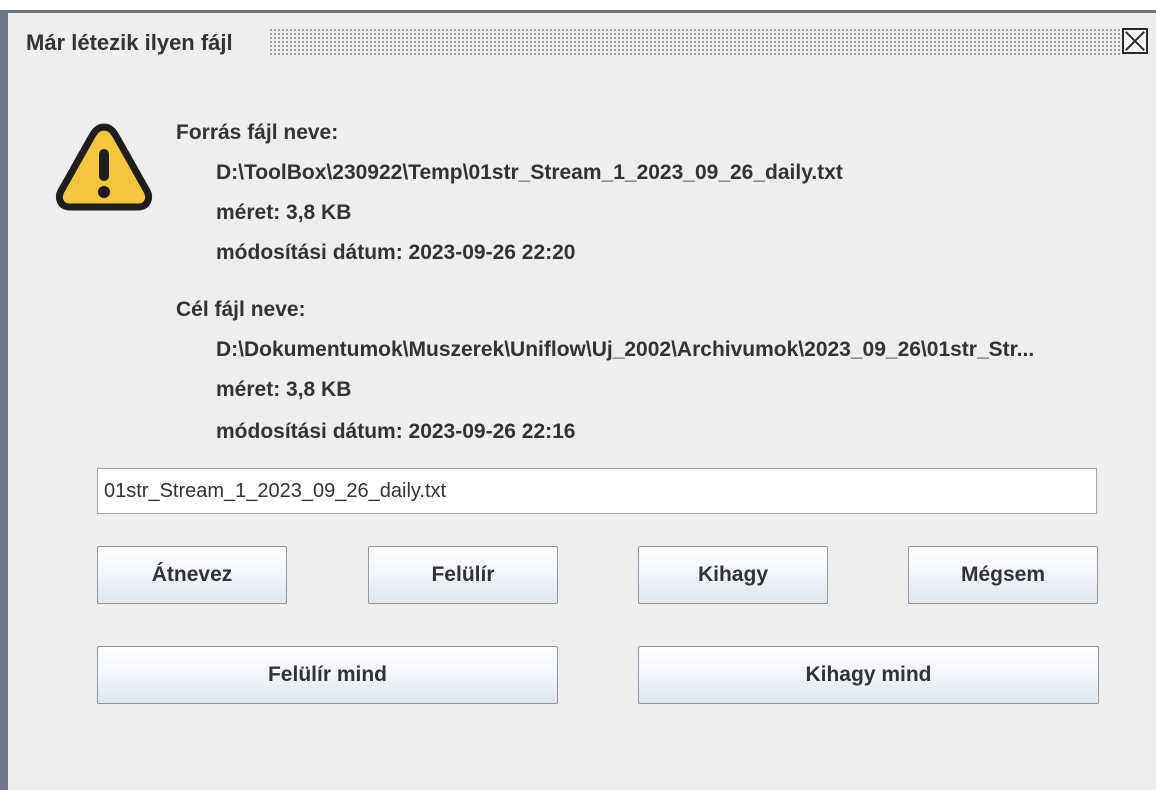 The width and height of the screenshot is (1156, 790). What do you see at coordinates (1003, 575) in the screenshot?
I see `cancel-button: Mégsem` at bounding box center [1003, 575].